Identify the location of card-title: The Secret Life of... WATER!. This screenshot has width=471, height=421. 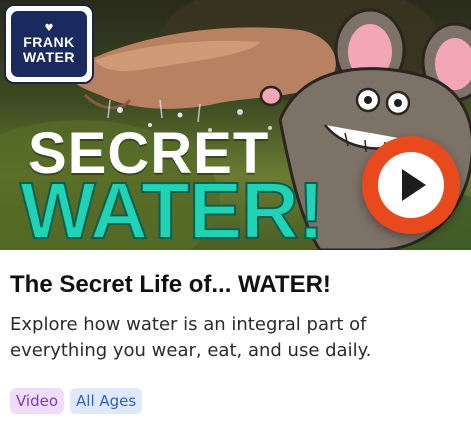
(235, 285).